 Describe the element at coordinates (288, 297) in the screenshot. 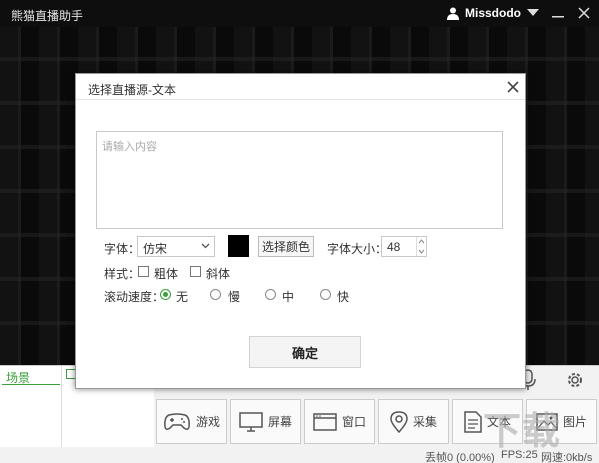

I see `speed-medium-label: 中` at that location.